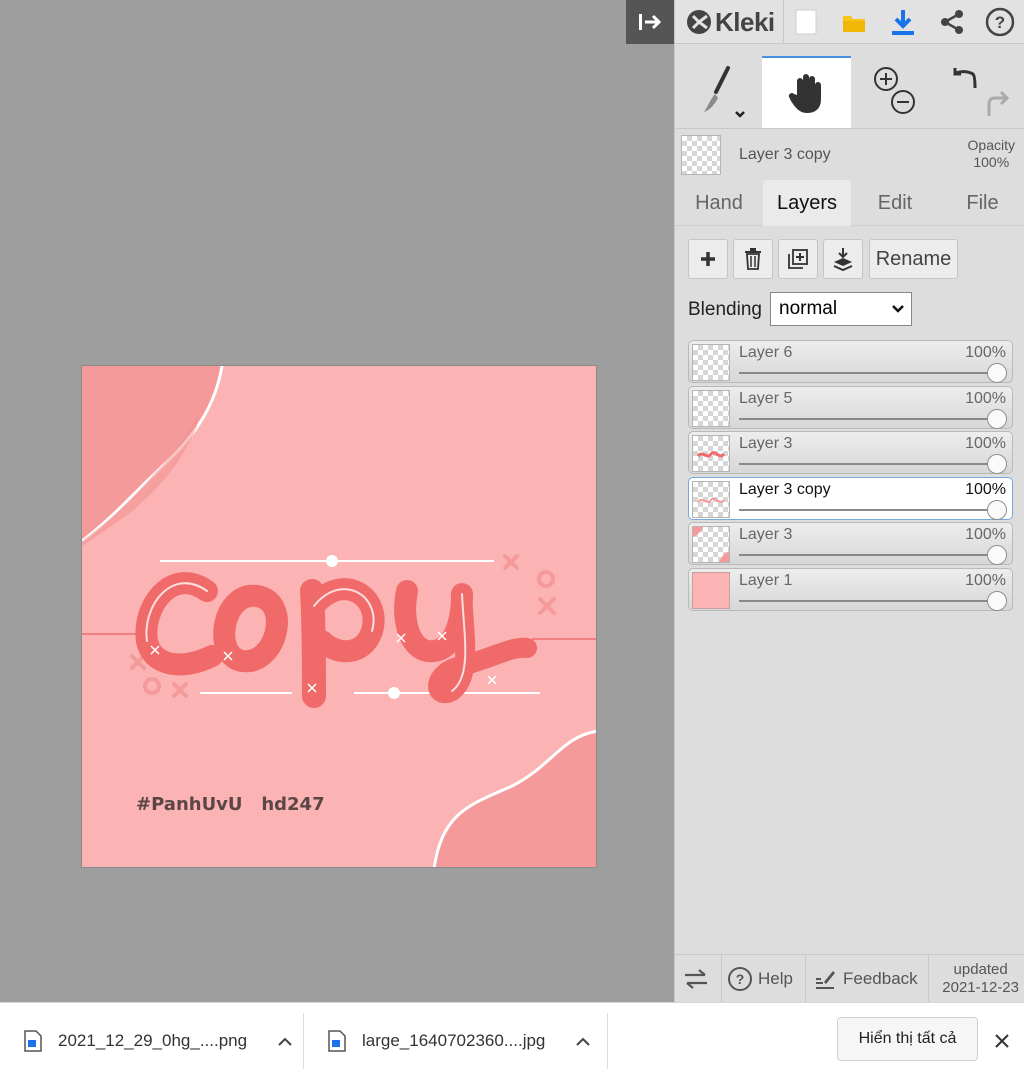 The height and width of the screenshot is (1077, 1024). I want to click on artwork-hashtag: #PanhUvU hd247, so click(230, 804).